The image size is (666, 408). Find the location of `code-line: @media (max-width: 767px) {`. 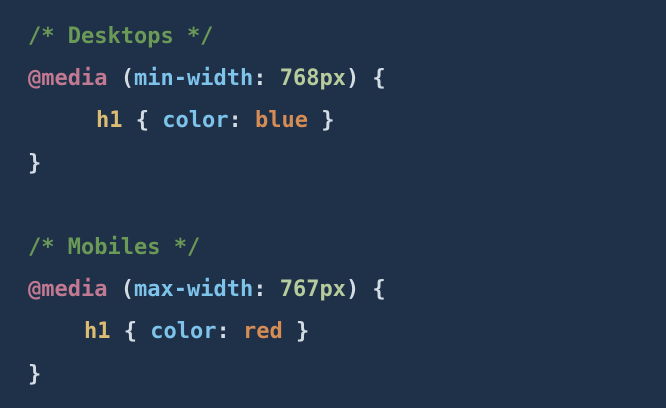

code-line: @media (max-width: 767px) { is located at coordinates (347, 290).